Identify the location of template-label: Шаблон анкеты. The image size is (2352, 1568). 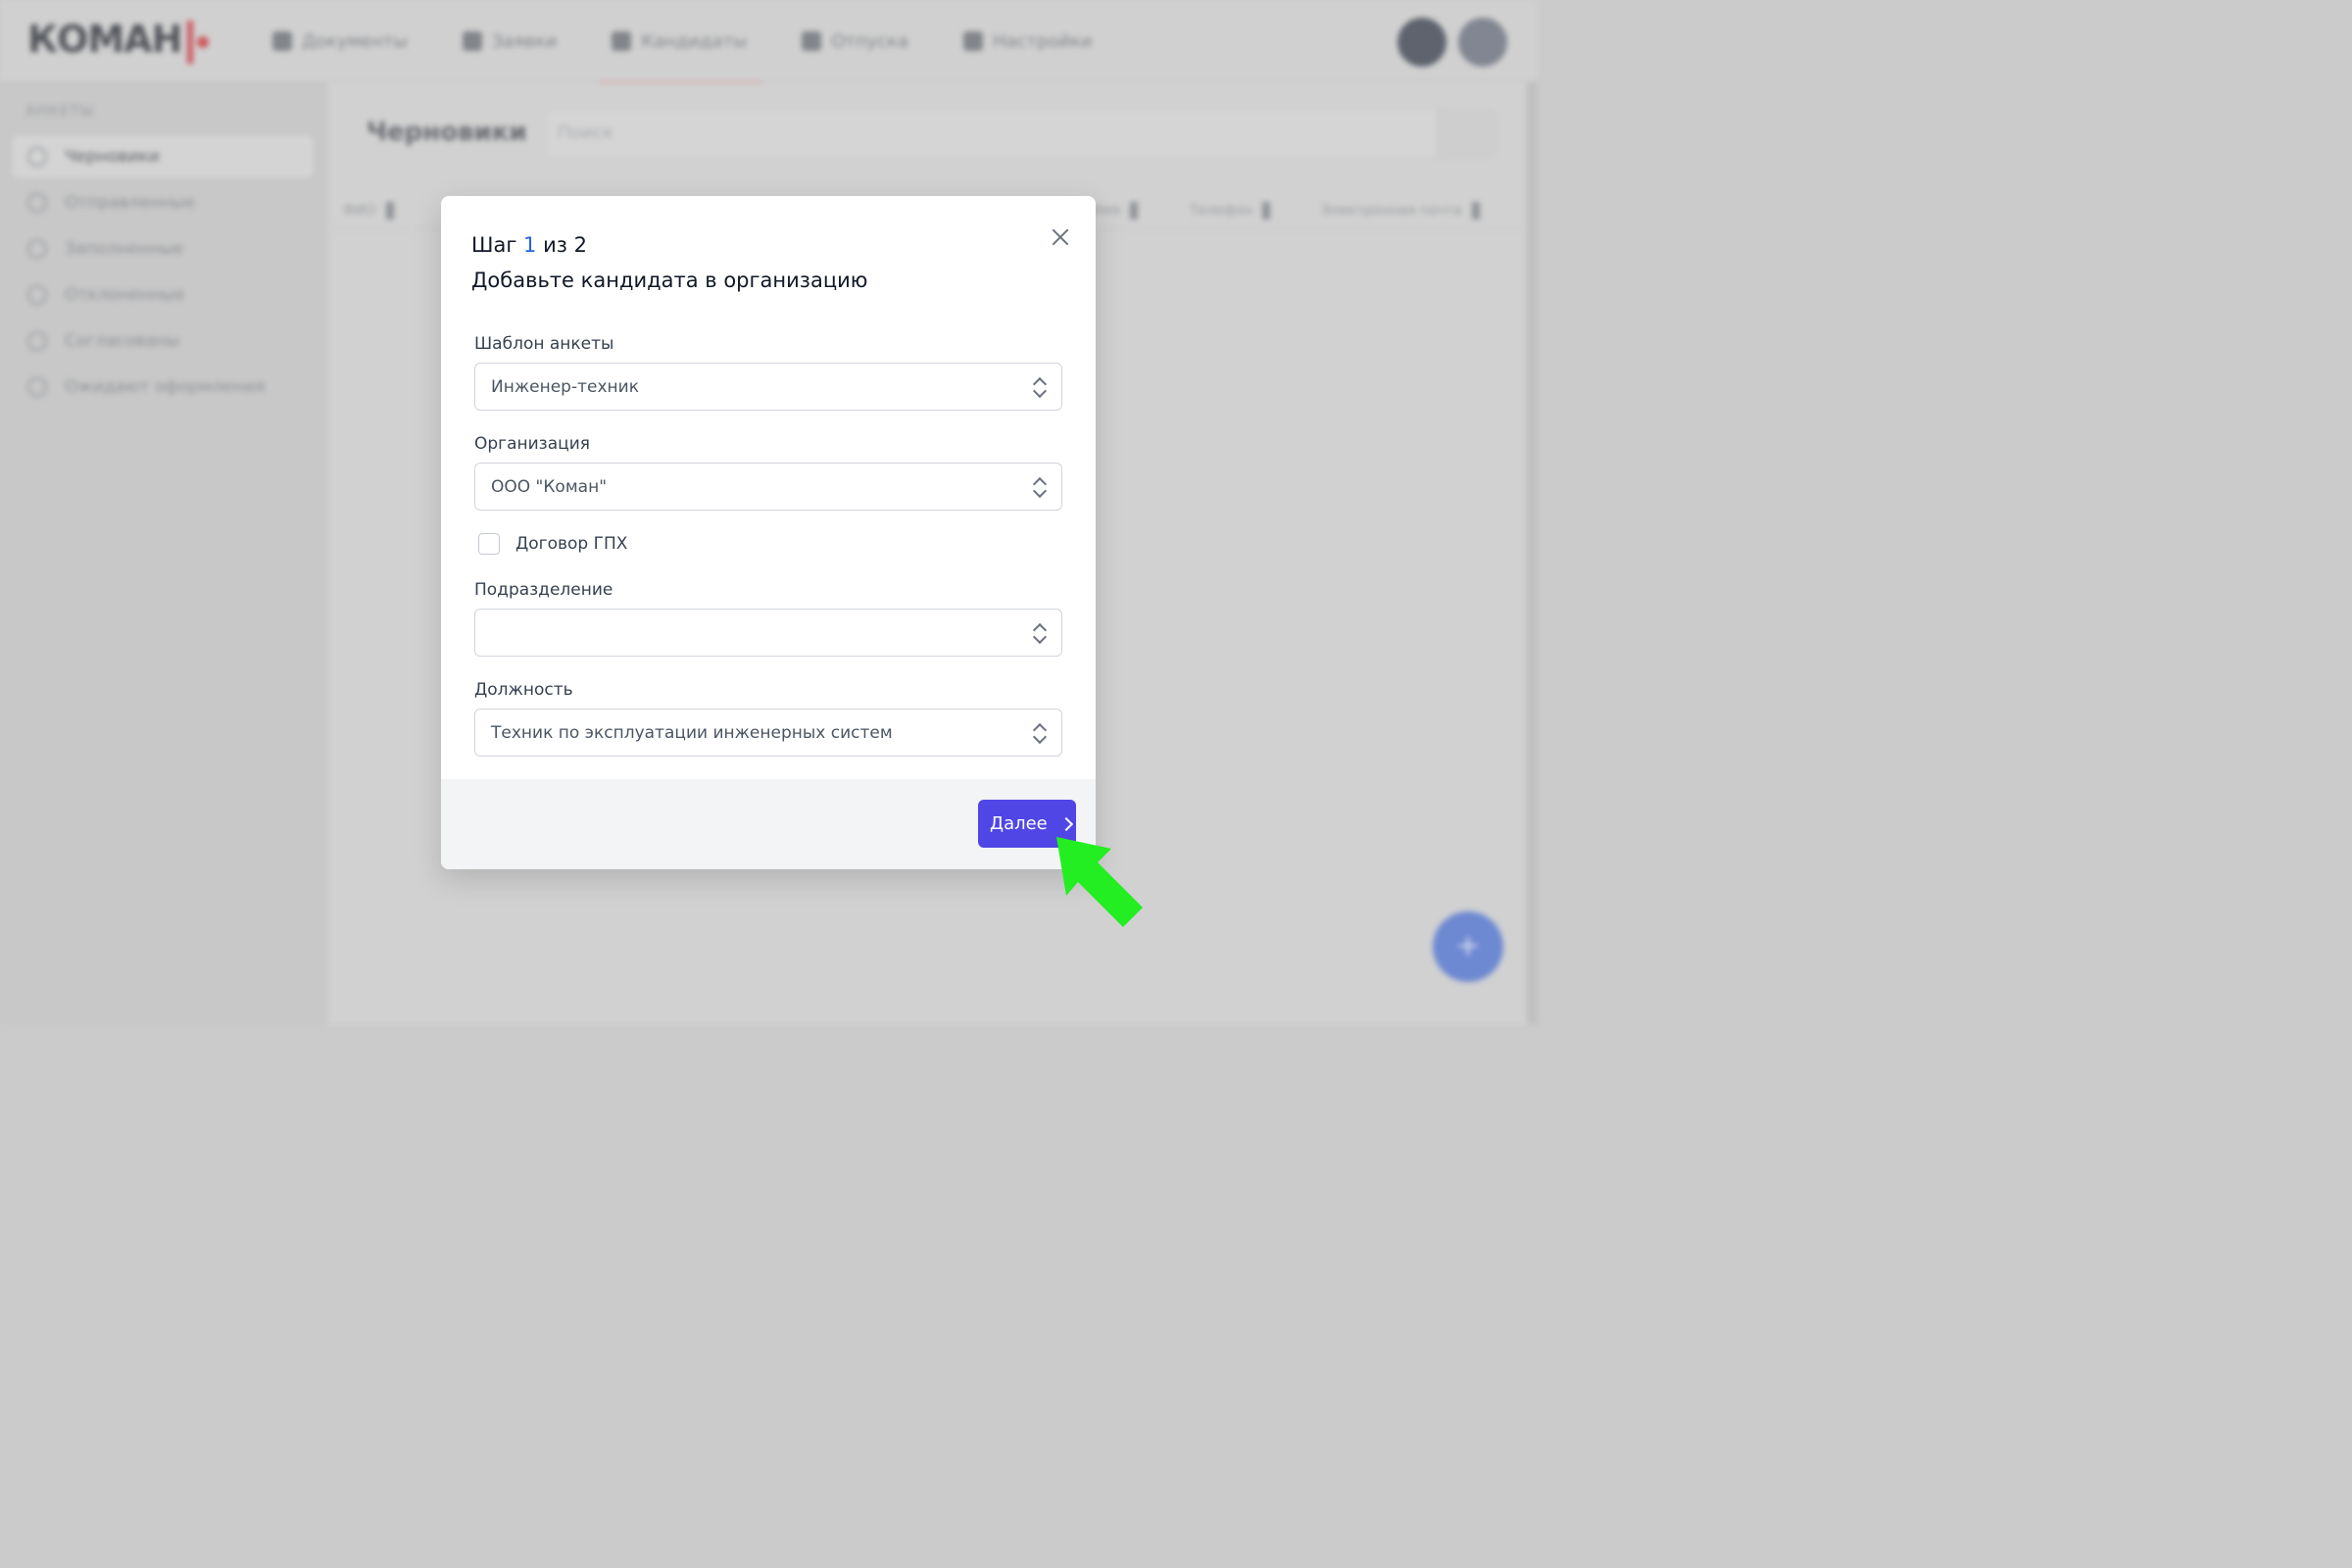
(544, 344).